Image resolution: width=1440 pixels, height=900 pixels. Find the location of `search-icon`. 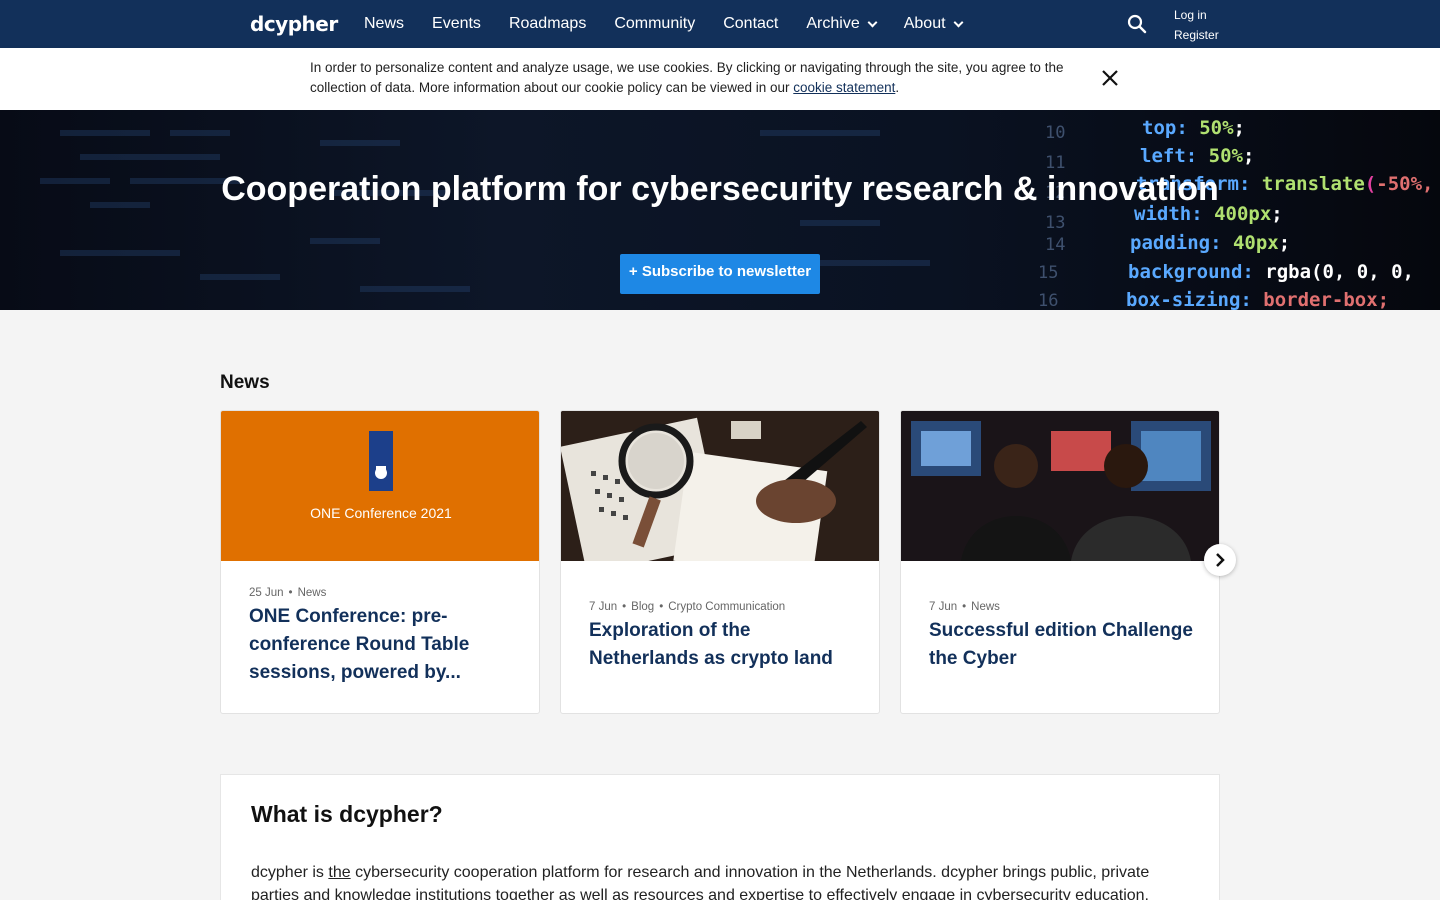

search-icon is located at coordinates (1137, 24).